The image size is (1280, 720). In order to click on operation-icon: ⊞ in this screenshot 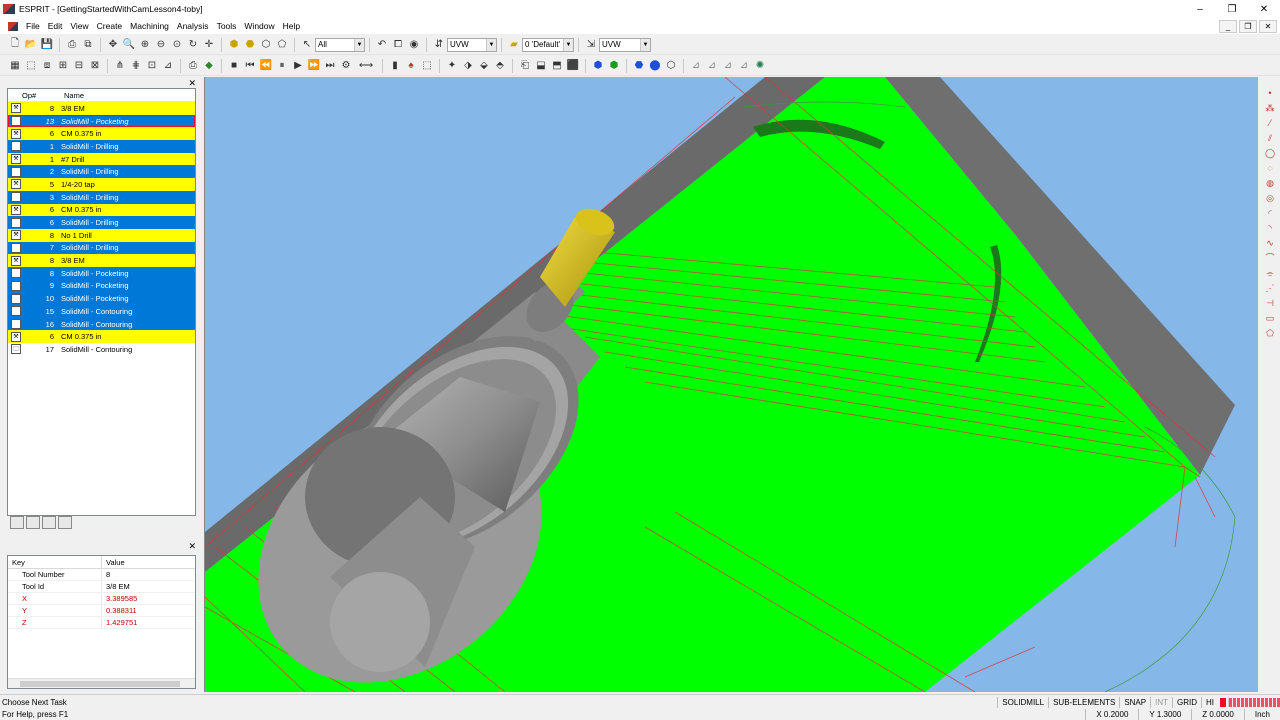, I will do `click(63, 66)`.